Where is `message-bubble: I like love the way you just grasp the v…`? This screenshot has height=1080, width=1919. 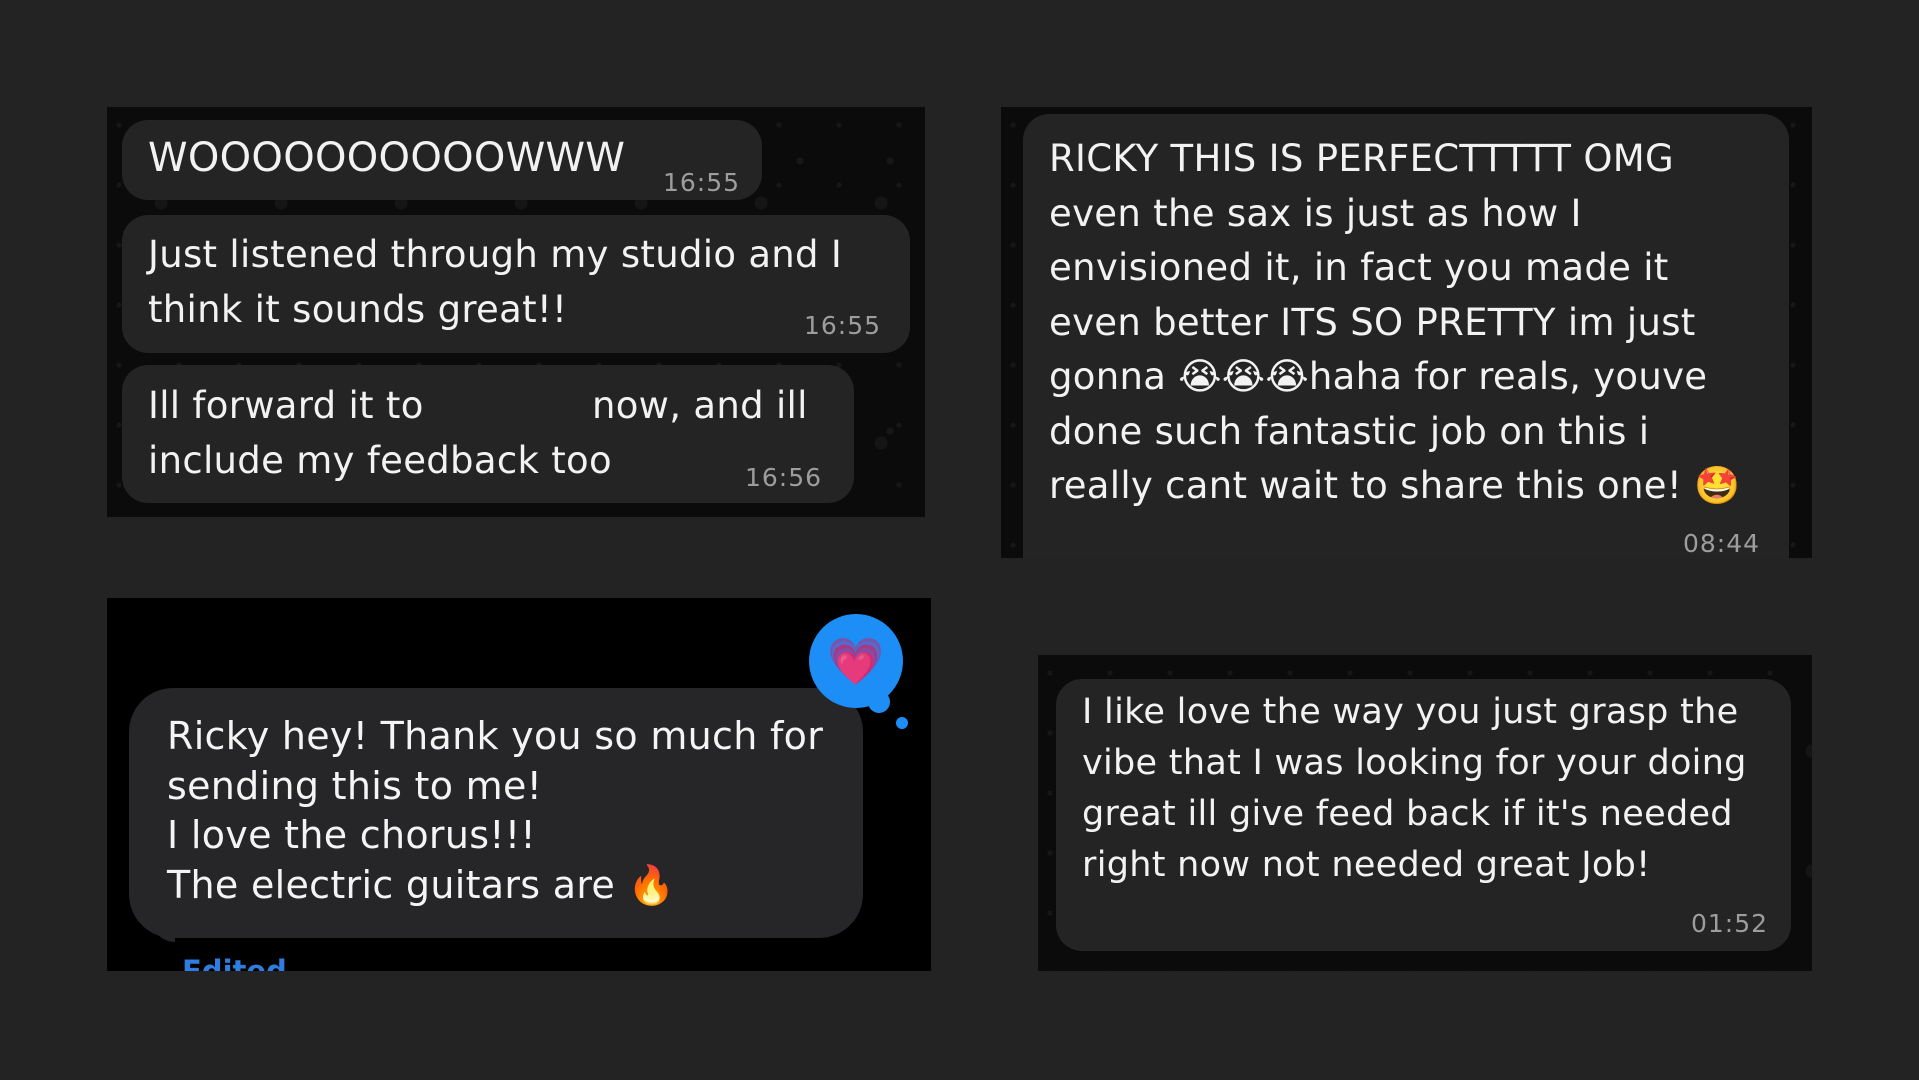
message-bubble: I like love the way you just grasp the v… is located at coordinates (1423, 815).